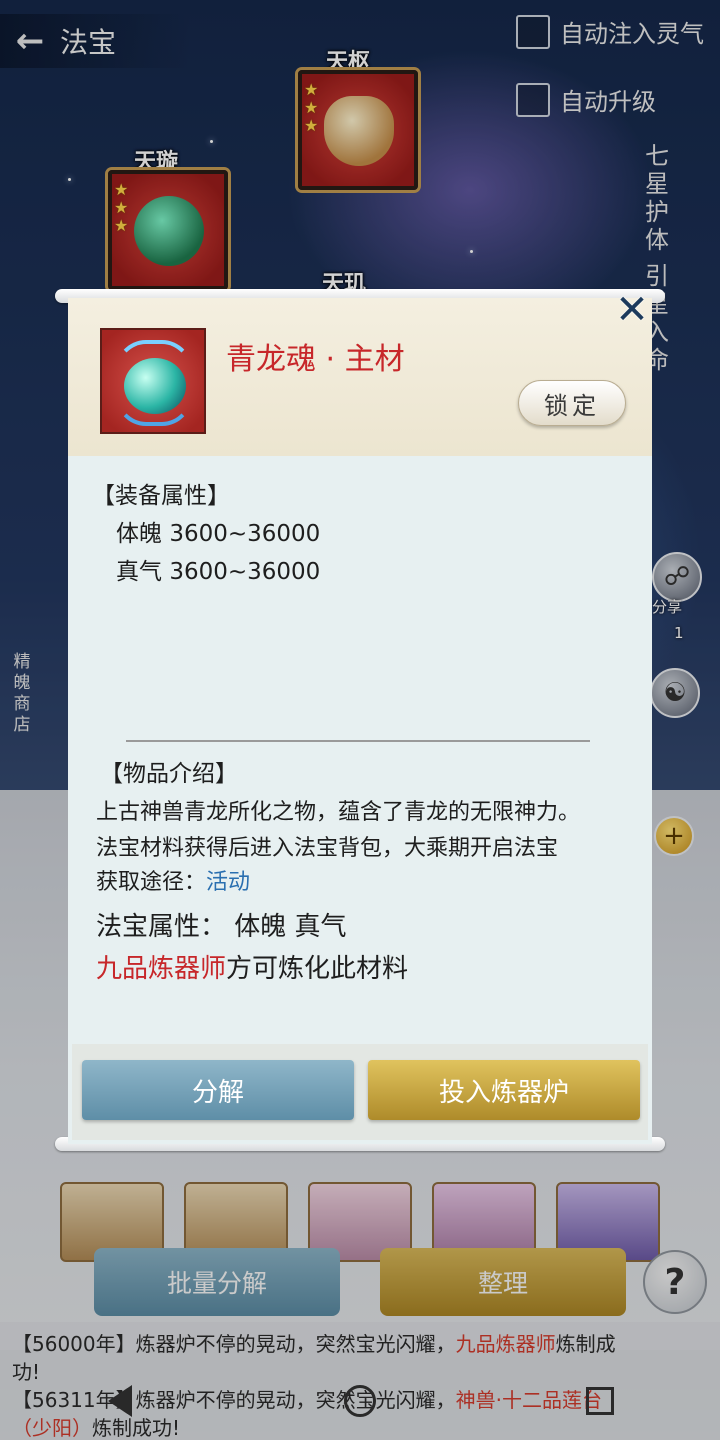 This screenshot has width=720, height=1440. I want to click on attr-name: 体魄, so click(139, 534).